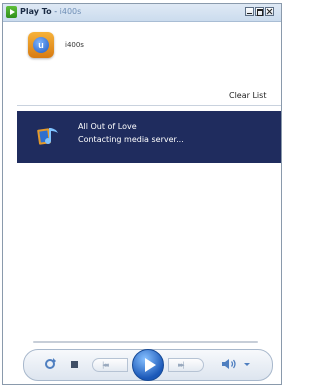 This screenshot has width=320, height=389. What do you see at coordinates (259, 11) in the screenshot?
I see `maximize-button` at bounding box center [259, 11].